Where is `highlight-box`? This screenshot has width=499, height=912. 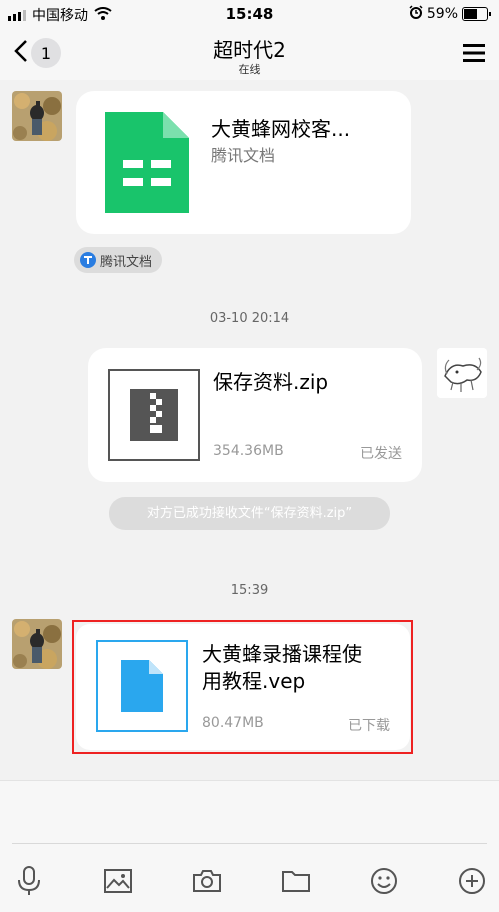
highlight-box is located at coordinates (242, 687).